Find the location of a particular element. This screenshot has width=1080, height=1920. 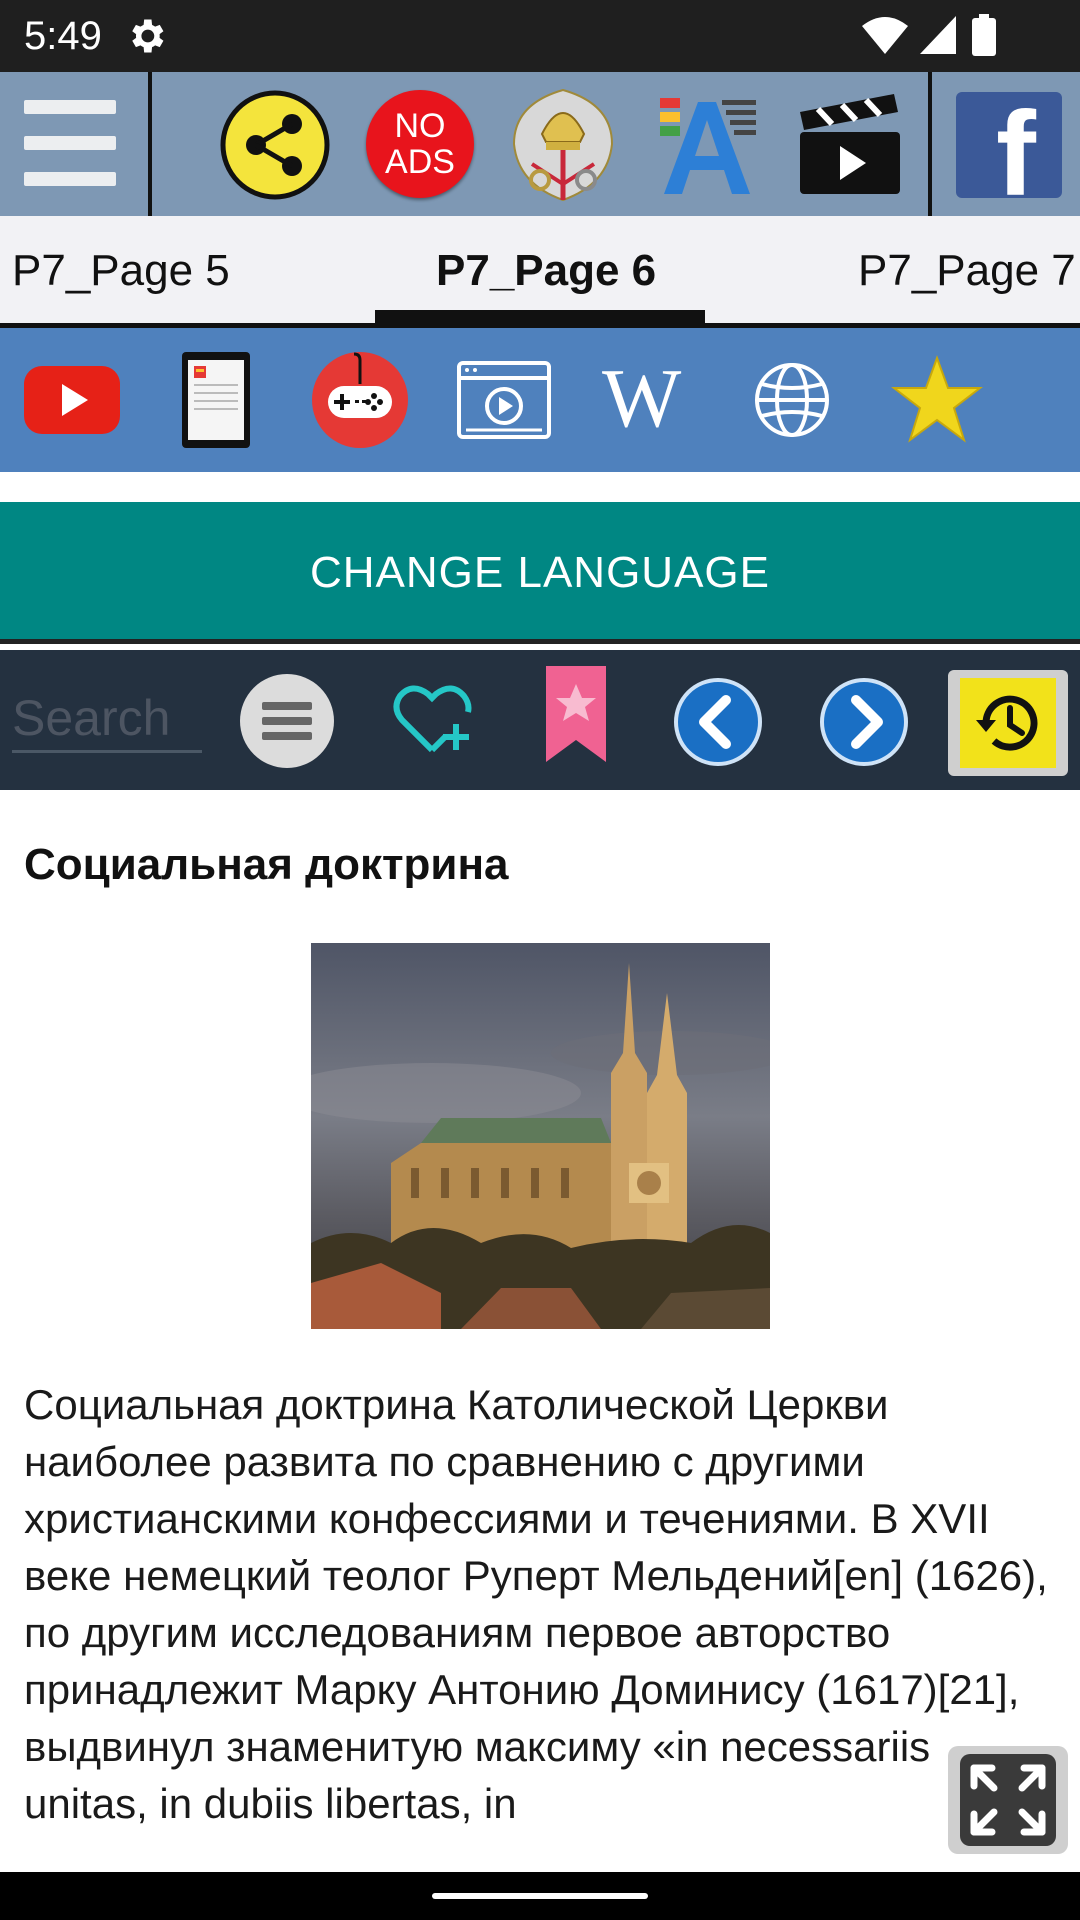

no-ads-line2: ADS is located at coordinates (420, 162).